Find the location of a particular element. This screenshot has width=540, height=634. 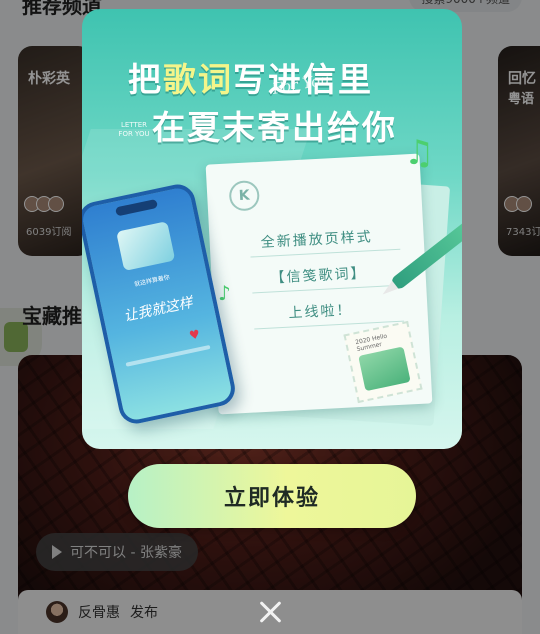

phone-lyric: 让我就这样 is located at coordinates (158, 309).